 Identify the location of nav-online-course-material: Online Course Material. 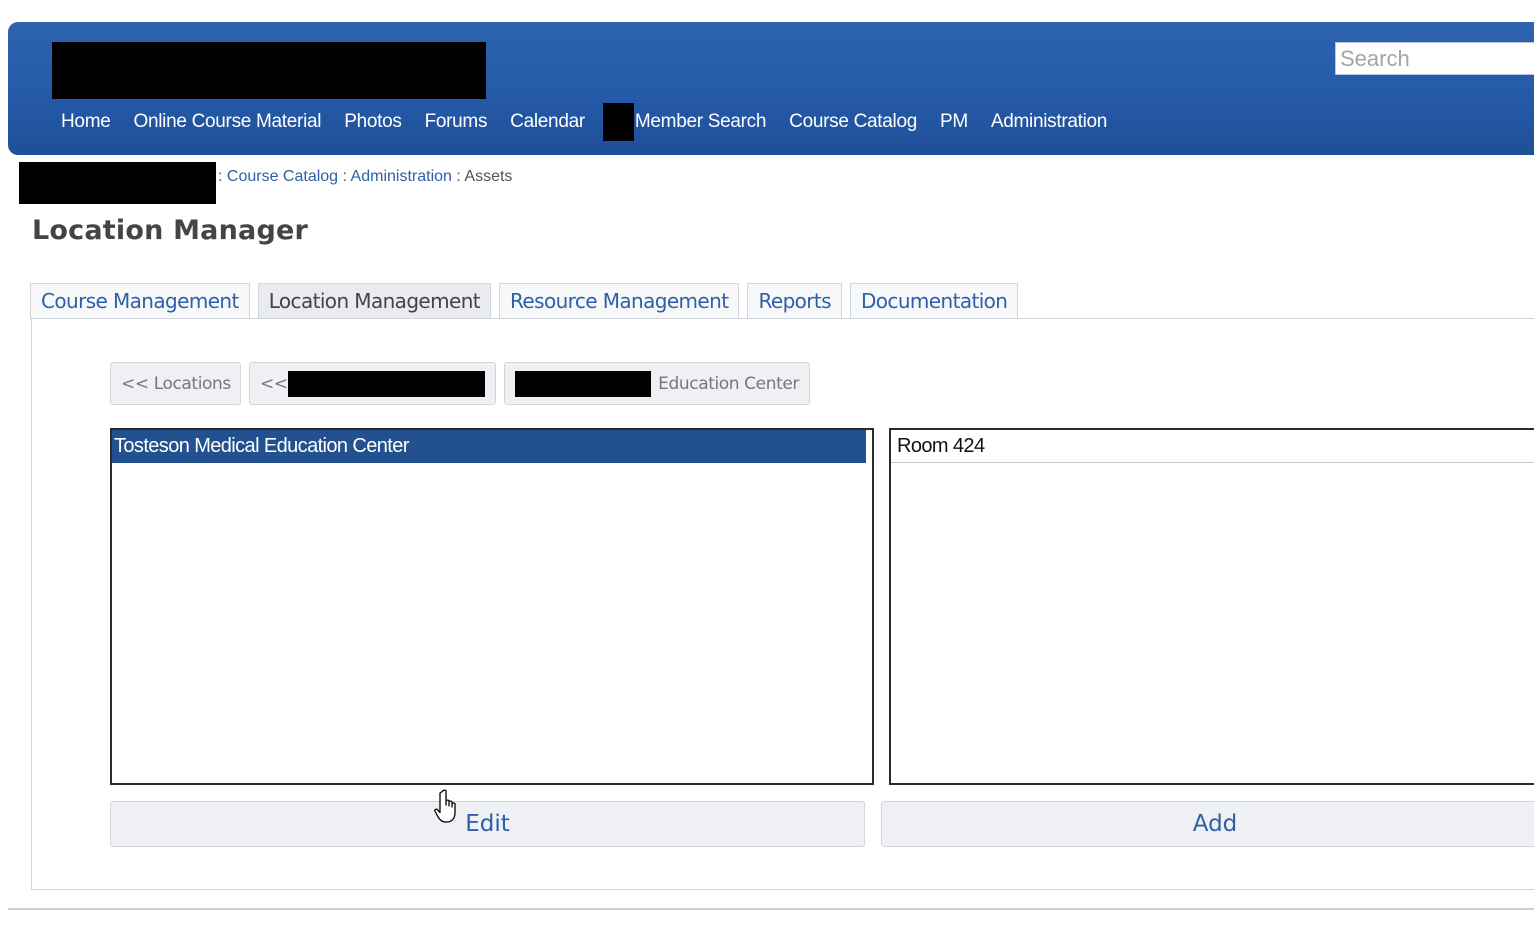
(227, 122).